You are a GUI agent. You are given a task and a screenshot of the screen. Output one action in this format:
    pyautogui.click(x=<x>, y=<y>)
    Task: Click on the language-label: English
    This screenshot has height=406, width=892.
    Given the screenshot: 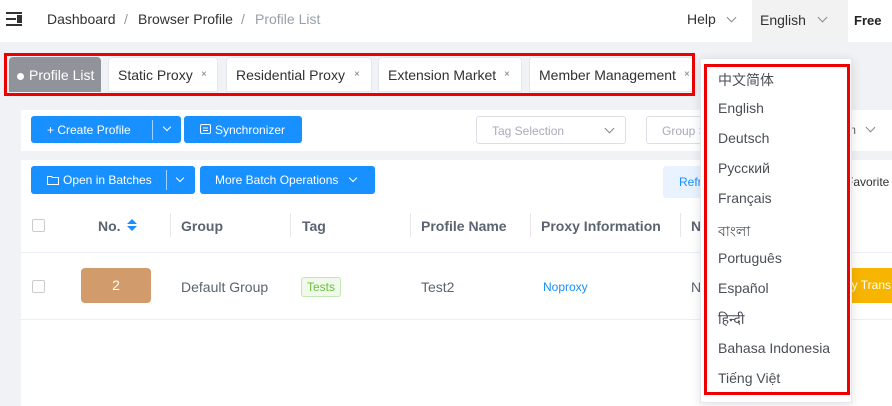 What is the action you would take?
    pyautogui.click(x=783, y=20)
    